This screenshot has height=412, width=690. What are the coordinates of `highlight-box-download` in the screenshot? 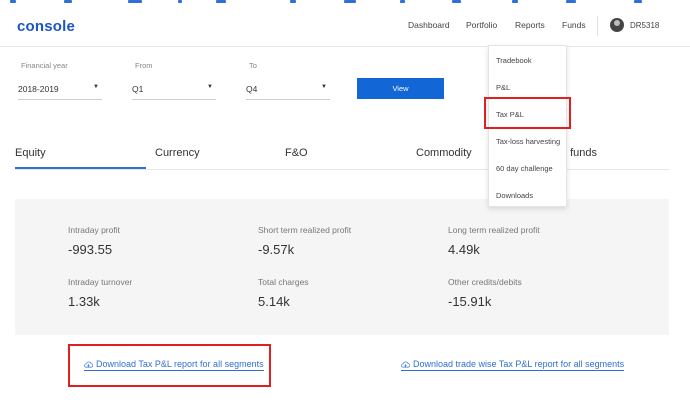 It's located at (169, 365).